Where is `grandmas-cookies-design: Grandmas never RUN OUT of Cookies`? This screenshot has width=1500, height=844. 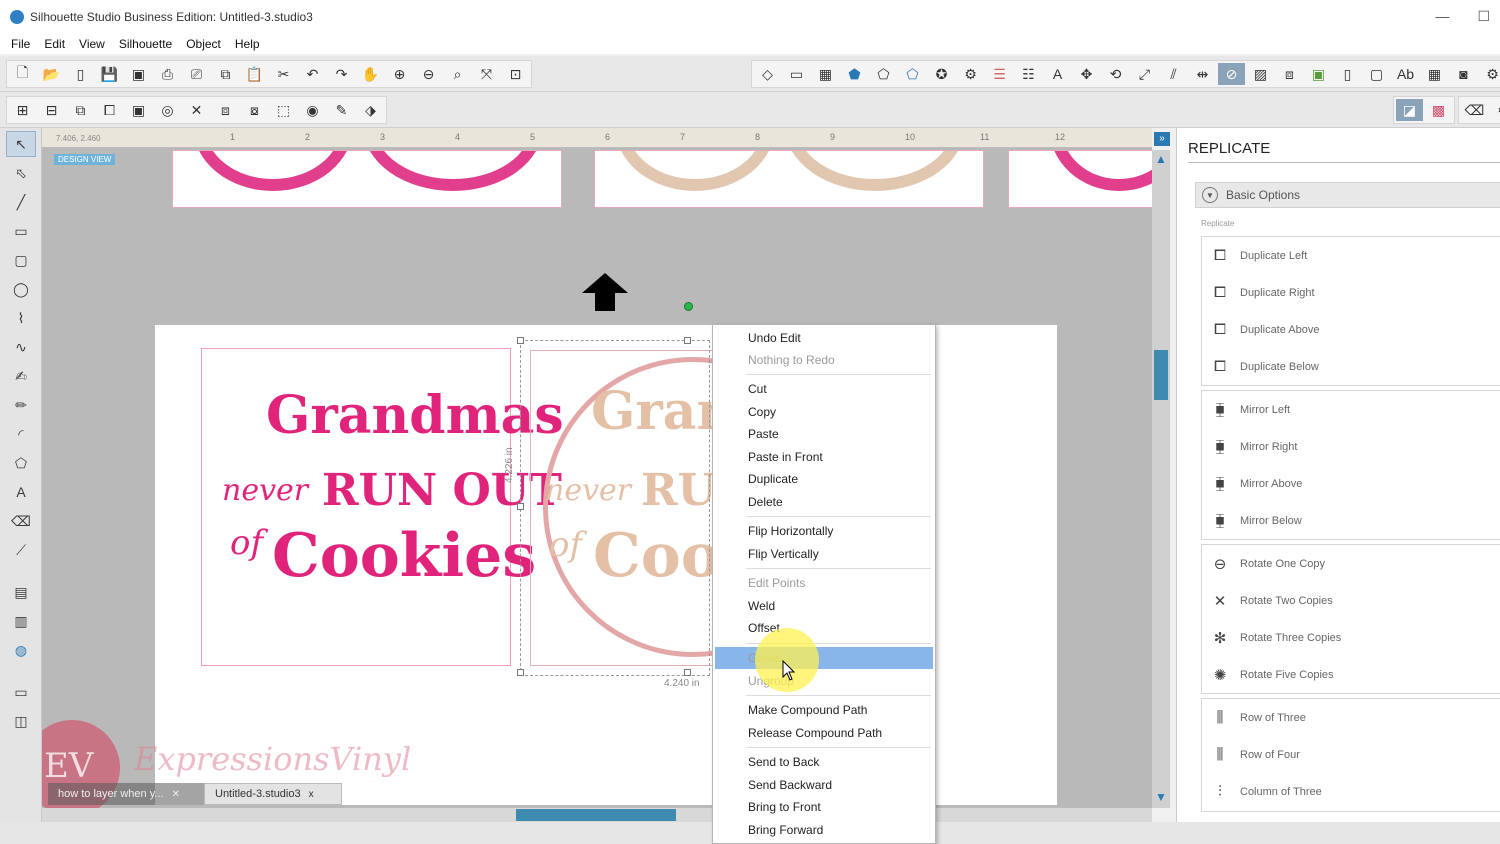 grandmas-cookies-design: Grandmas never RUN OUT of Cookies is located at coordinates (382, 507).